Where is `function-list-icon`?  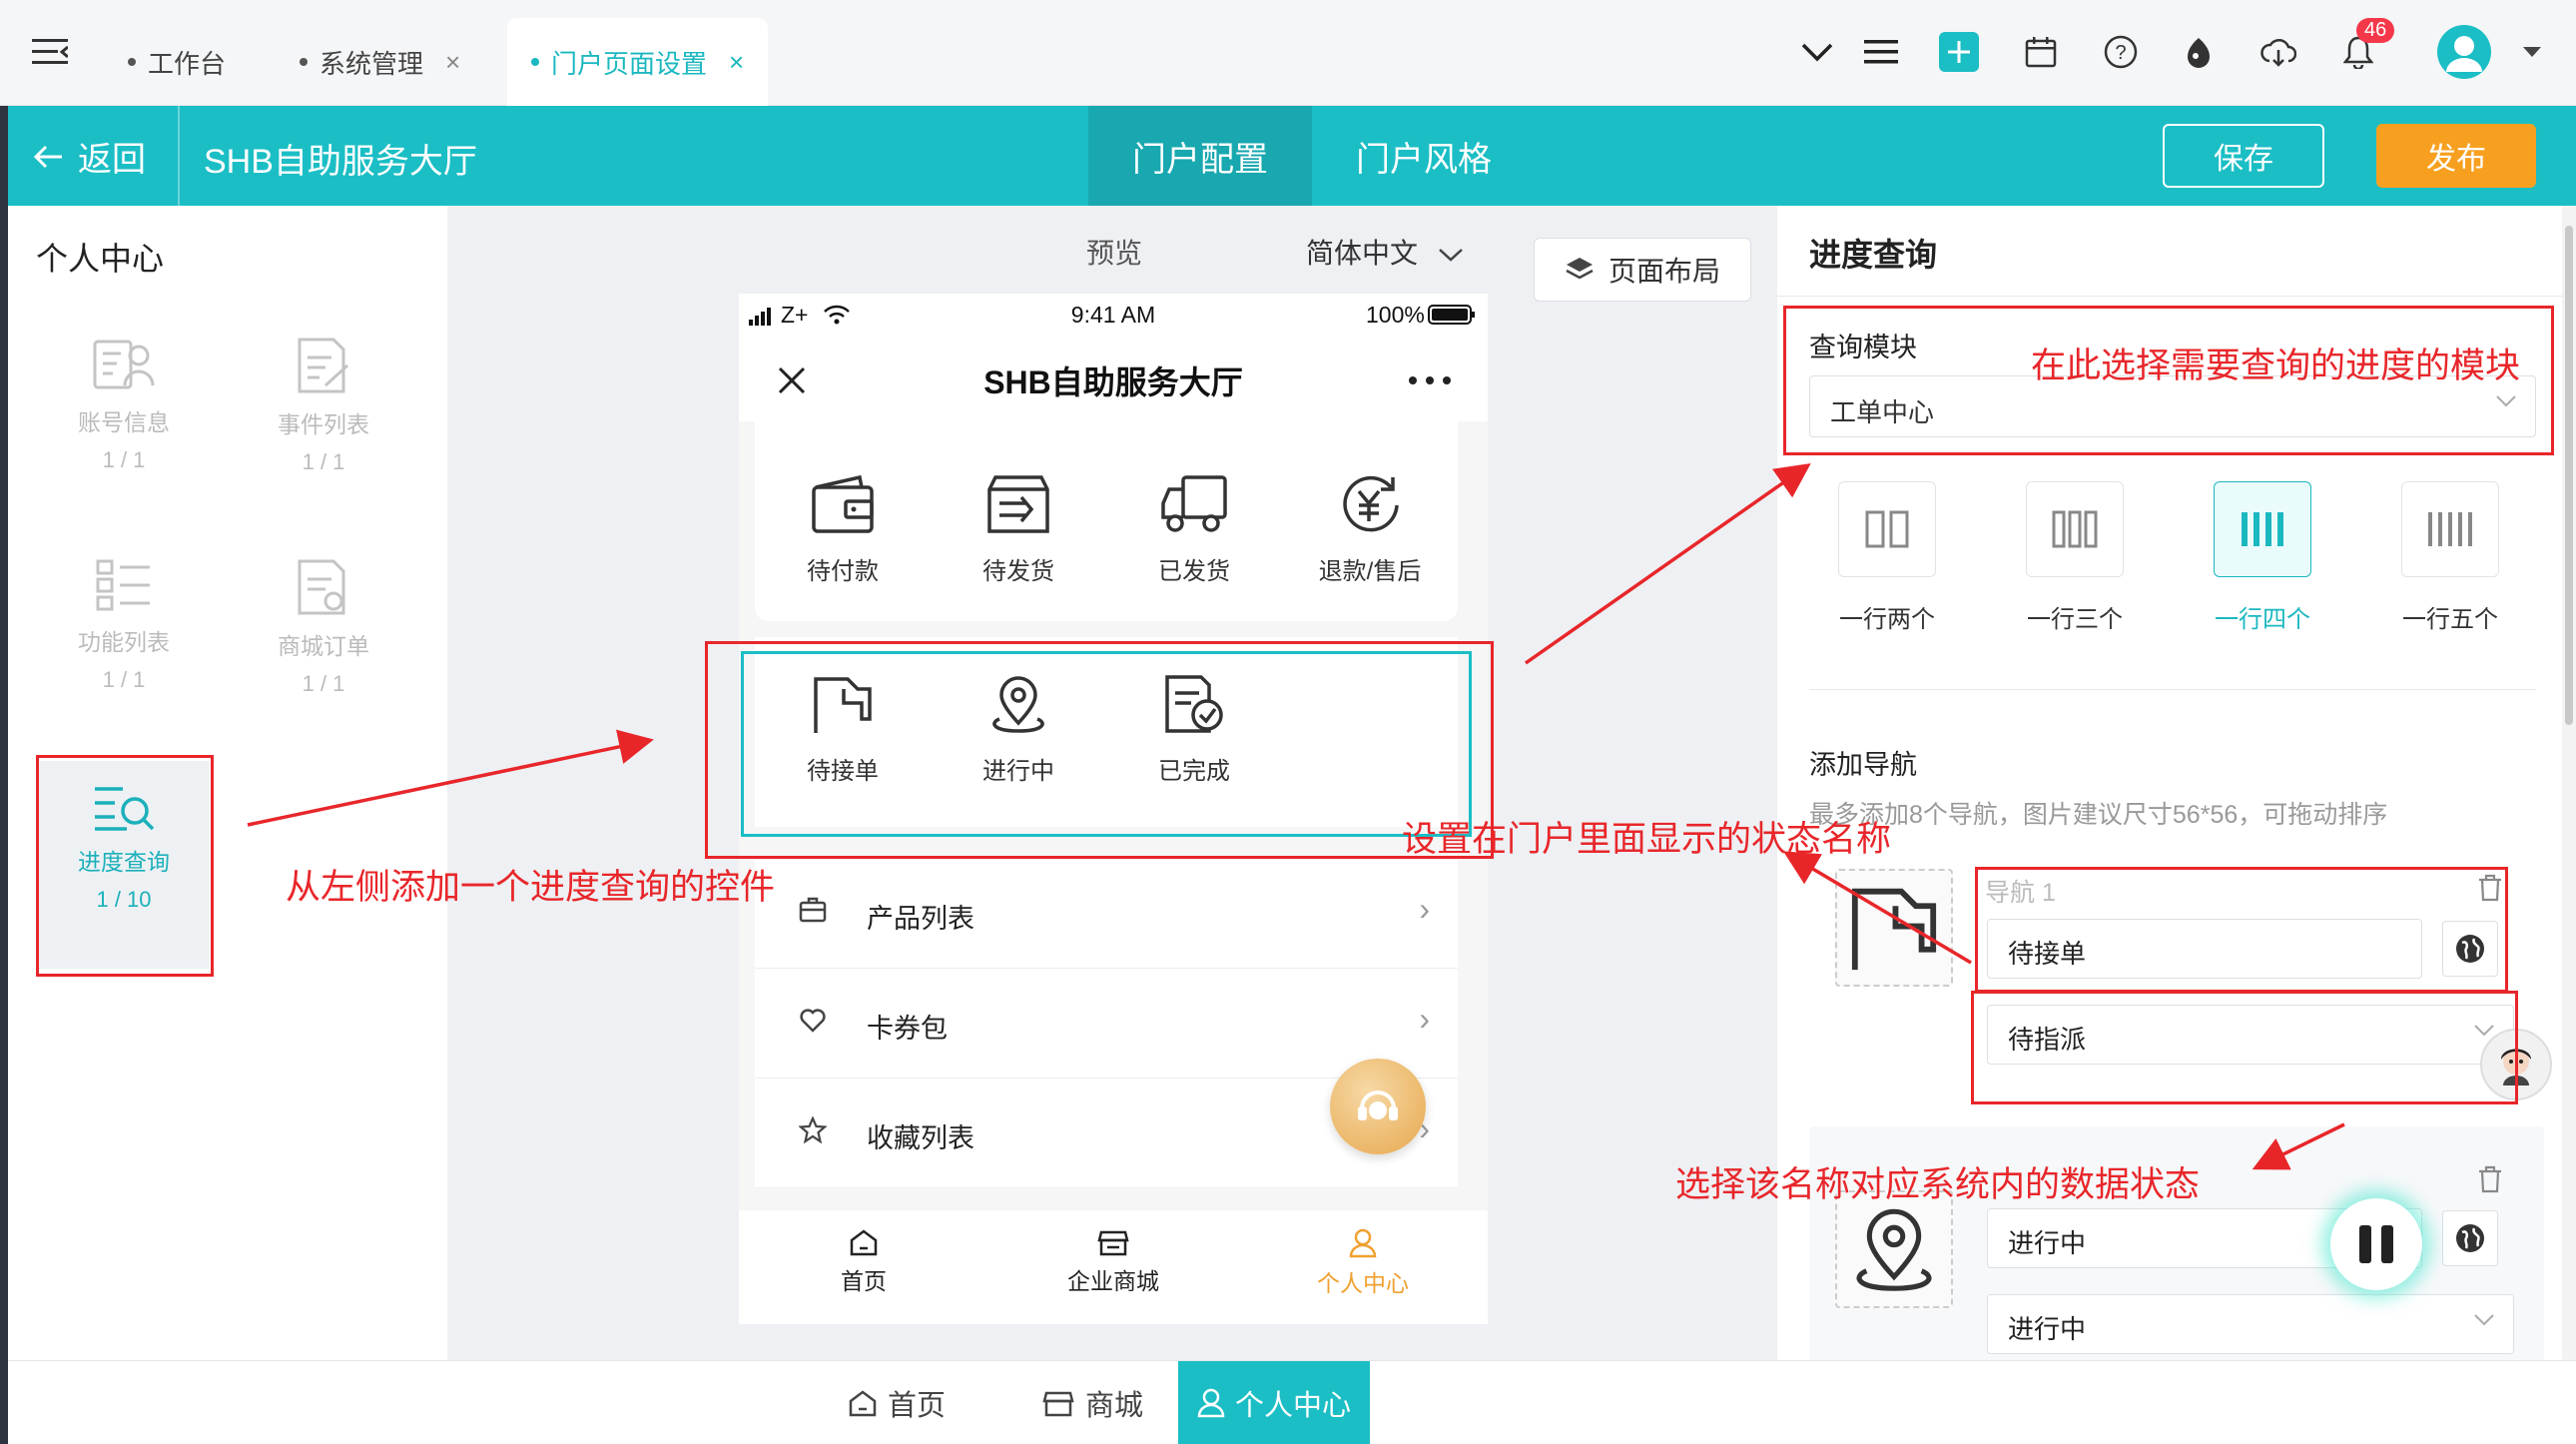
function-list-icon is located at coordinates (123, 585).